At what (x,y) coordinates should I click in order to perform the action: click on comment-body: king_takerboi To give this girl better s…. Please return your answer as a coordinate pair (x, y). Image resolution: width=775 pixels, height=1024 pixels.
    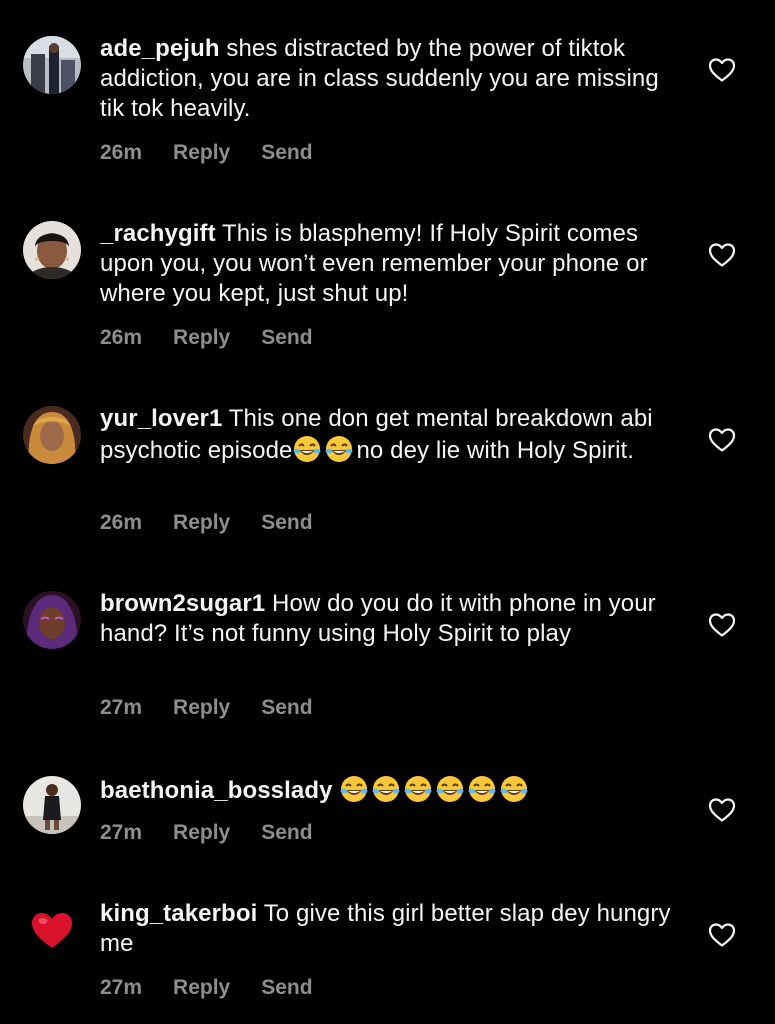
    Looking at the image, I should click on (387, 929).